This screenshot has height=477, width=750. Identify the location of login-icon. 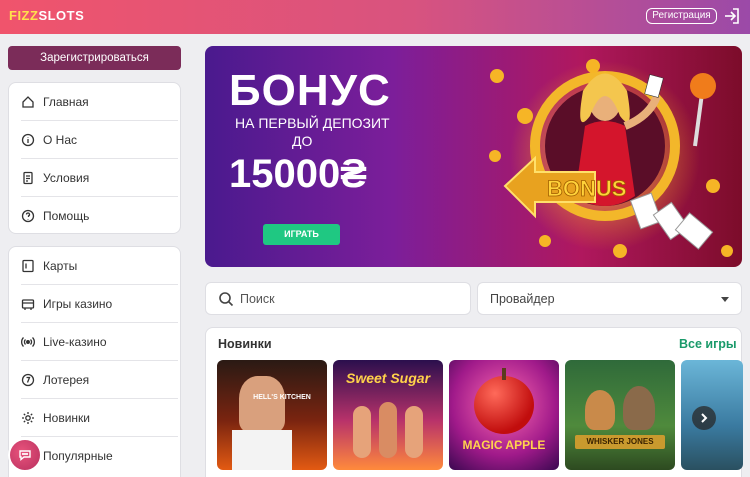
(732, 16).